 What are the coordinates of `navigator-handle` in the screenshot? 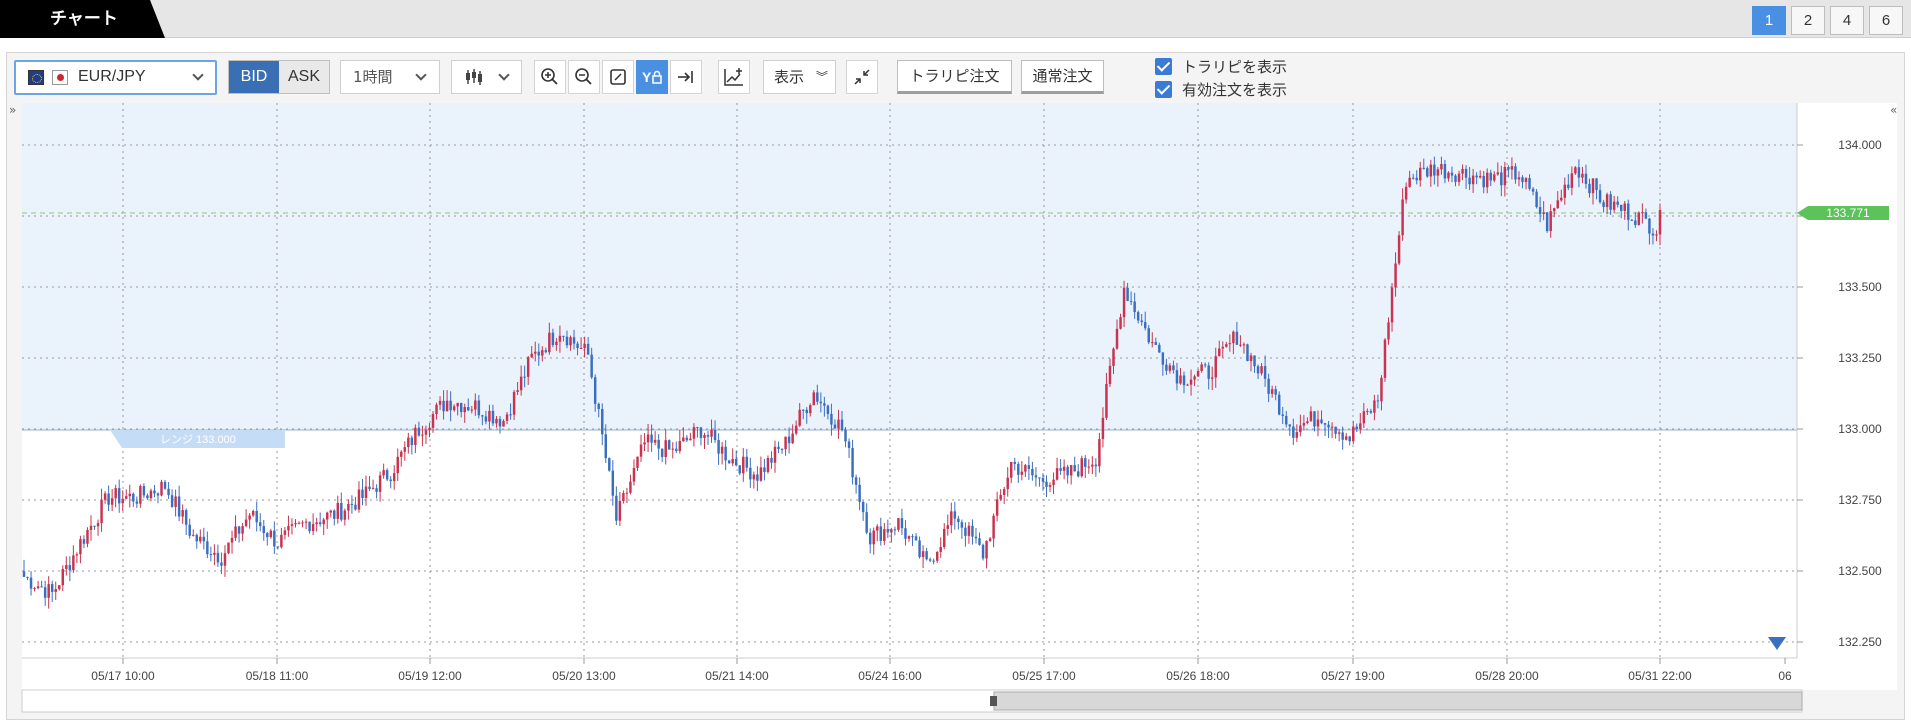 It's located at (993, 701).